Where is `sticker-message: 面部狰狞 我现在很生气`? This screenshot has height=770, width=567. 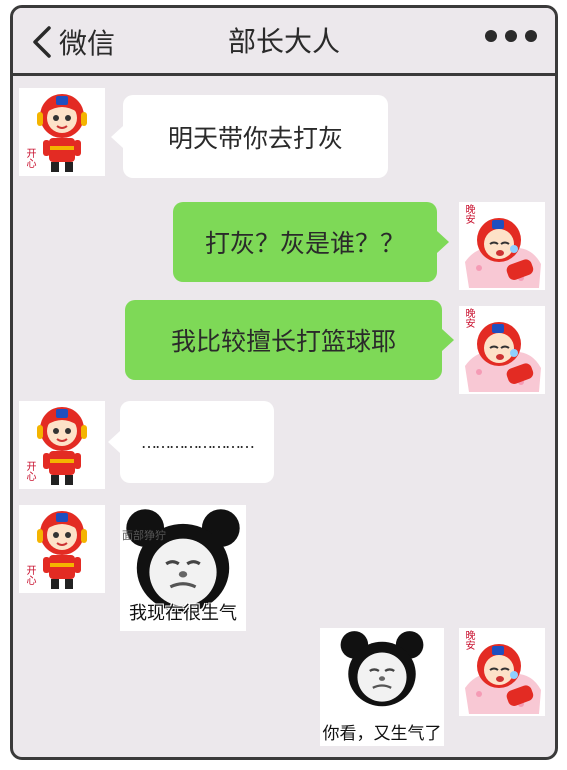
sticker-message: 面部狰狞 我现在很生气 is located at coordinates (183, 568).